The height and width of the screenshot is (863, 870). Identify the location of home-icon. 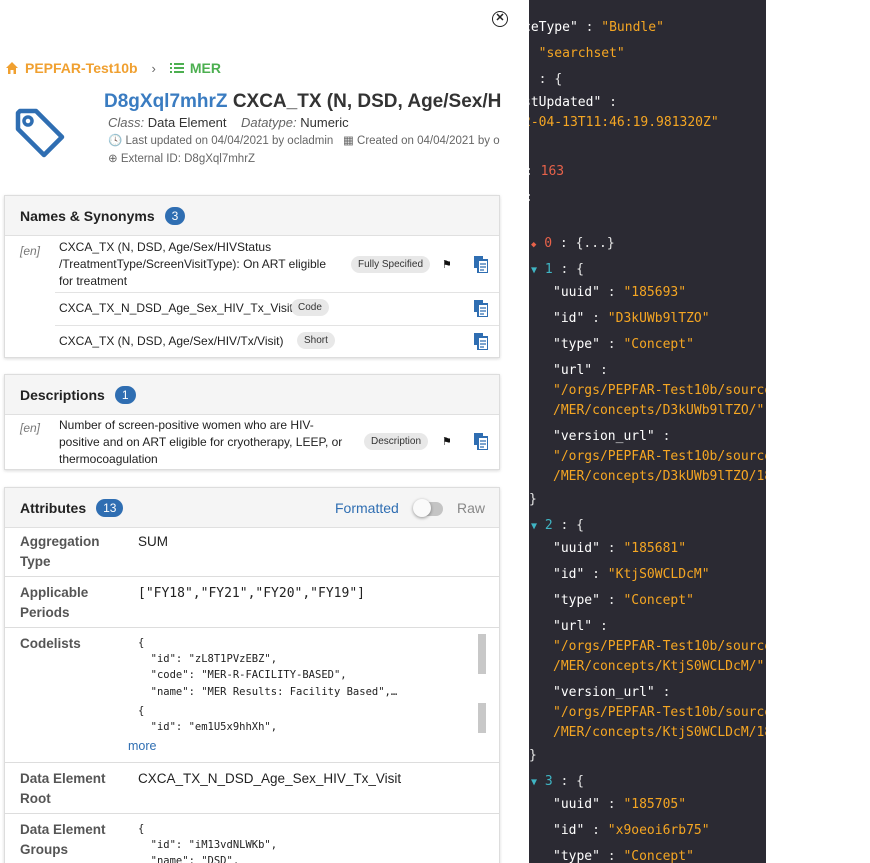
(12, 68).